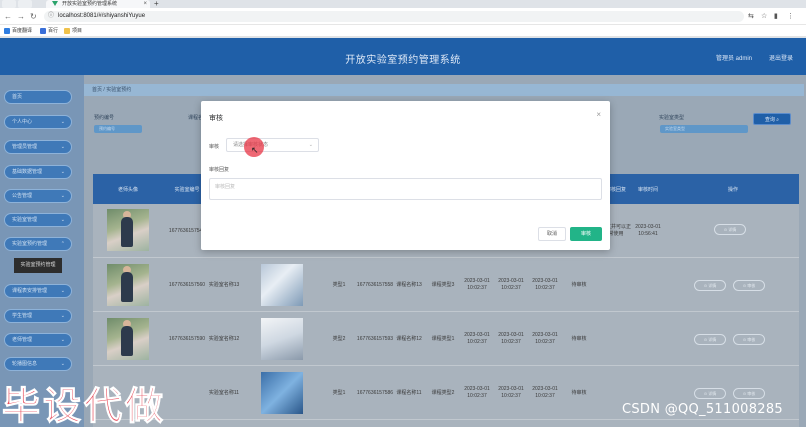 This screenshot has width=806, height=427. Describe the element at coordinates (156, 4) in the screenshot. I see `new-tab-icon: +` at that location.